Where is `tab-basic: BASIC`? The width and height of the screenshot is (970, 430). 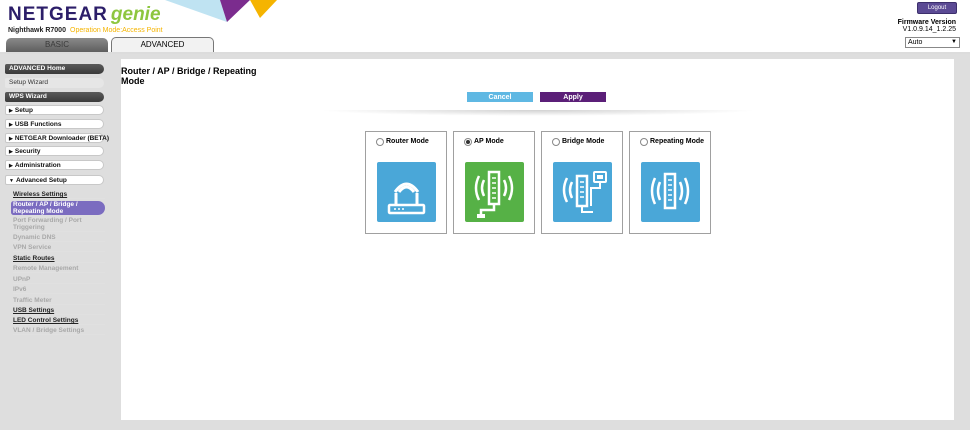 tab-basic: BASIC is located at coordinates (57, 45).